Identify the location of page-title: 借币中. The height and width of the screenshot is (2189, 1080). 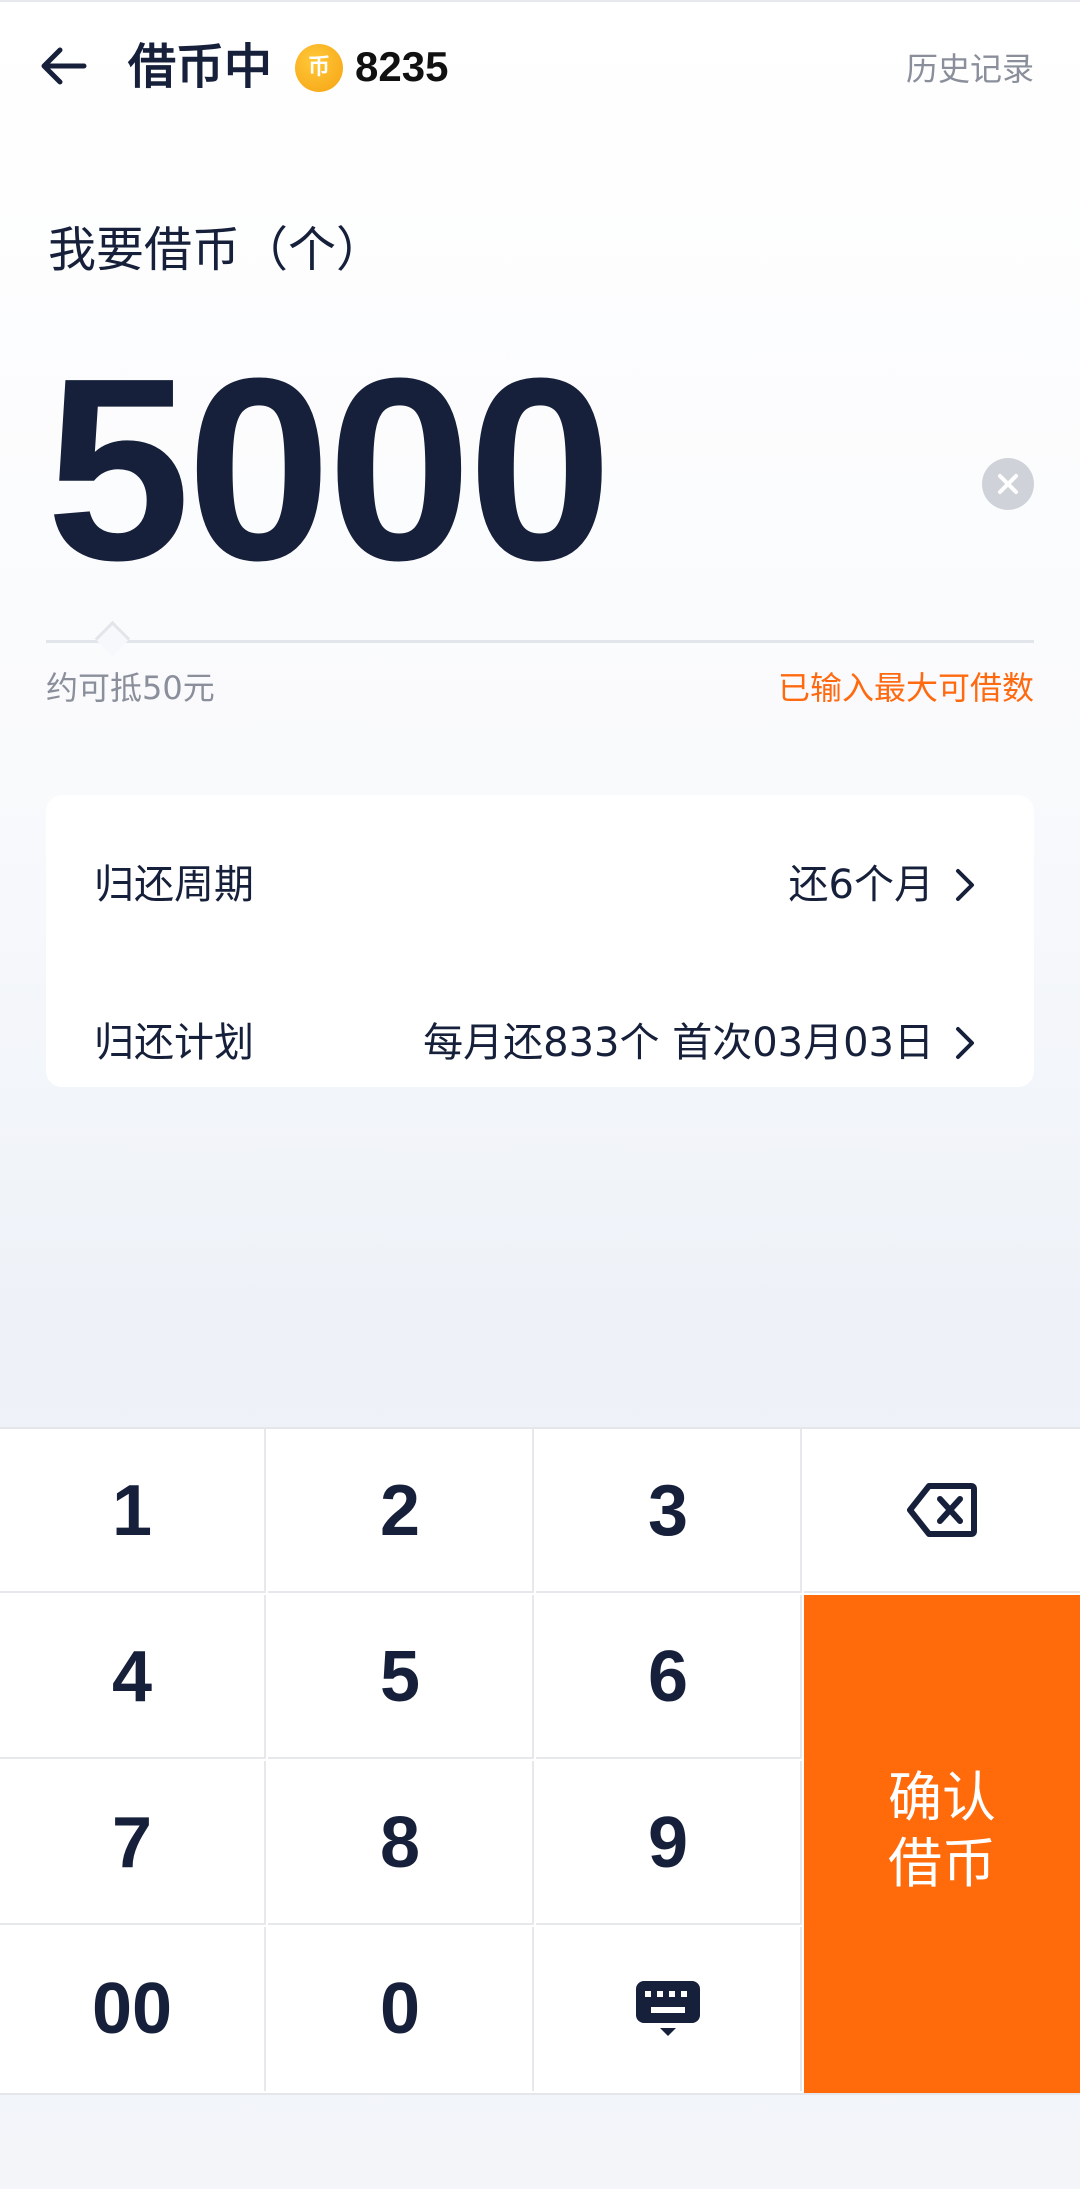
(200, 67).